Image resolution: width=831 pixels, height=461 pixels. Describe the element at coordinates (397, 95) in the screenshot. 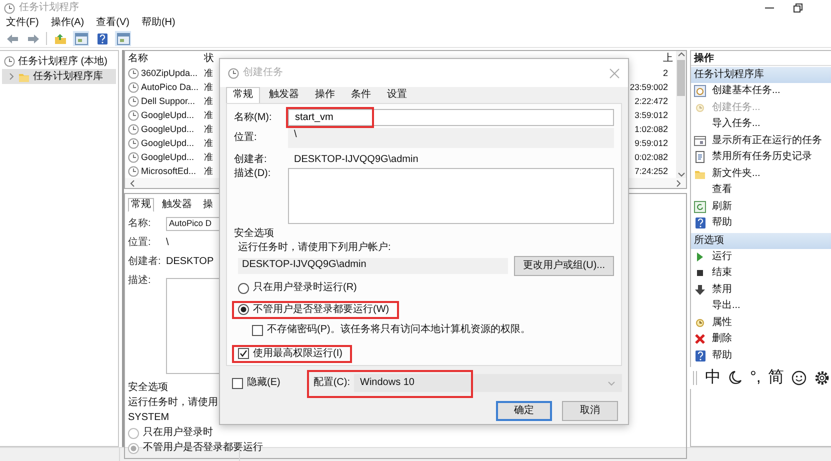

I see `tab: 设置` at that location.